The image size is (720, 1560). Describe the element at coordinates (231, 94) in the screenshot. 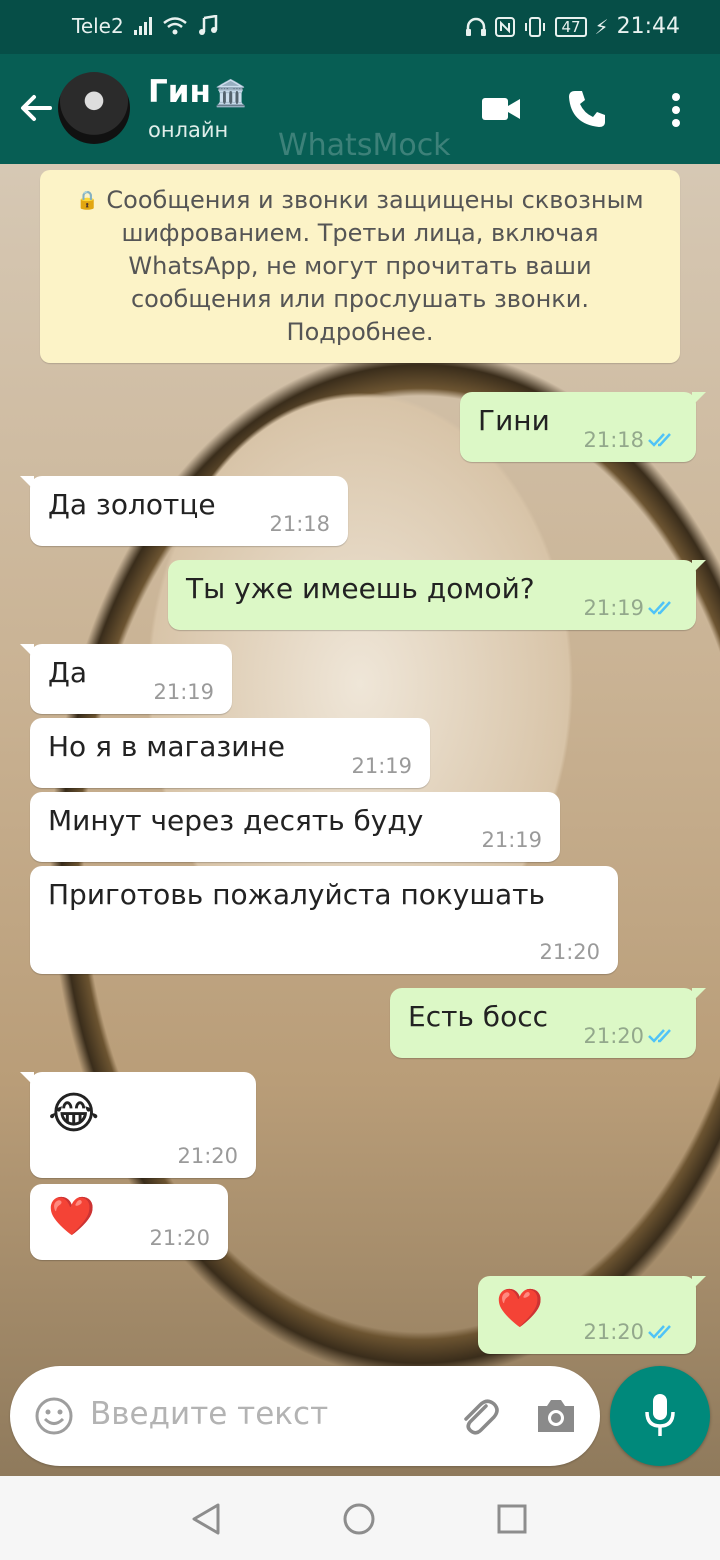

I see `classical-building-icon: 🏛️` at that location.